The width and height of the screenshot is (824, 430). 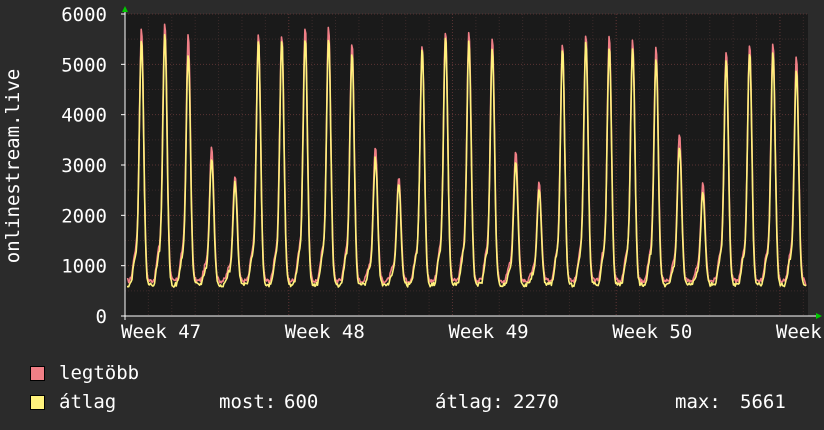 I want to click on legend-swatch-avg, so click(x=37, y=402).